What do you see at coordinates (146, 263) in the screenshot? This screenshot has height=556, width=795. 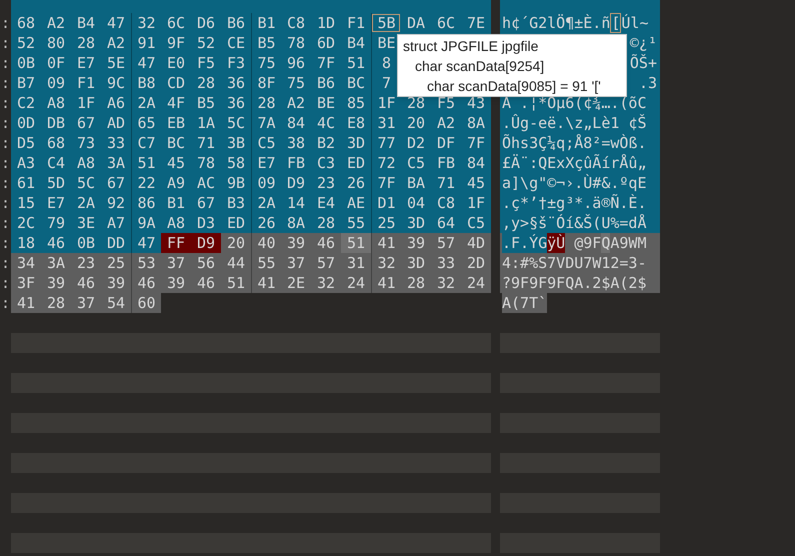 I see `hex-byte: 53` at bounding box center [146, 263].